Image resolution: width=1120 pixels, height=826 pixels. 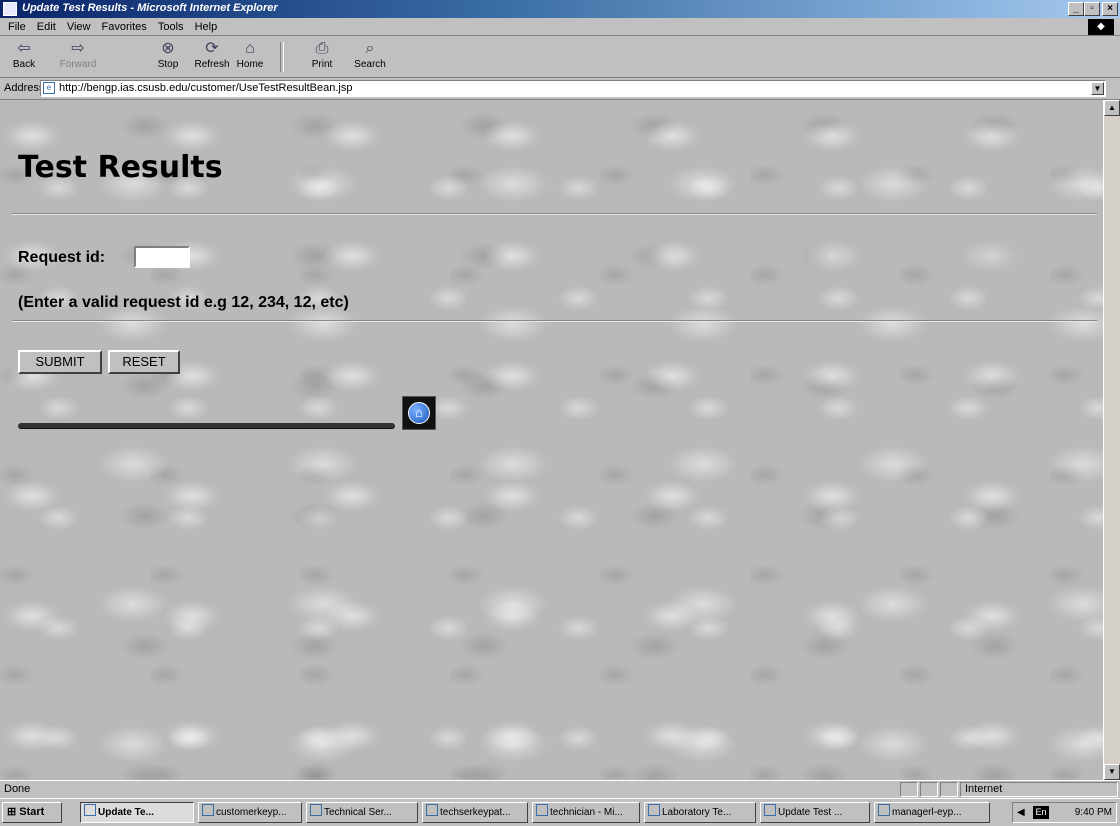 I want to click on stop-button: ⊗ Stop, so click(x=168, y=57).